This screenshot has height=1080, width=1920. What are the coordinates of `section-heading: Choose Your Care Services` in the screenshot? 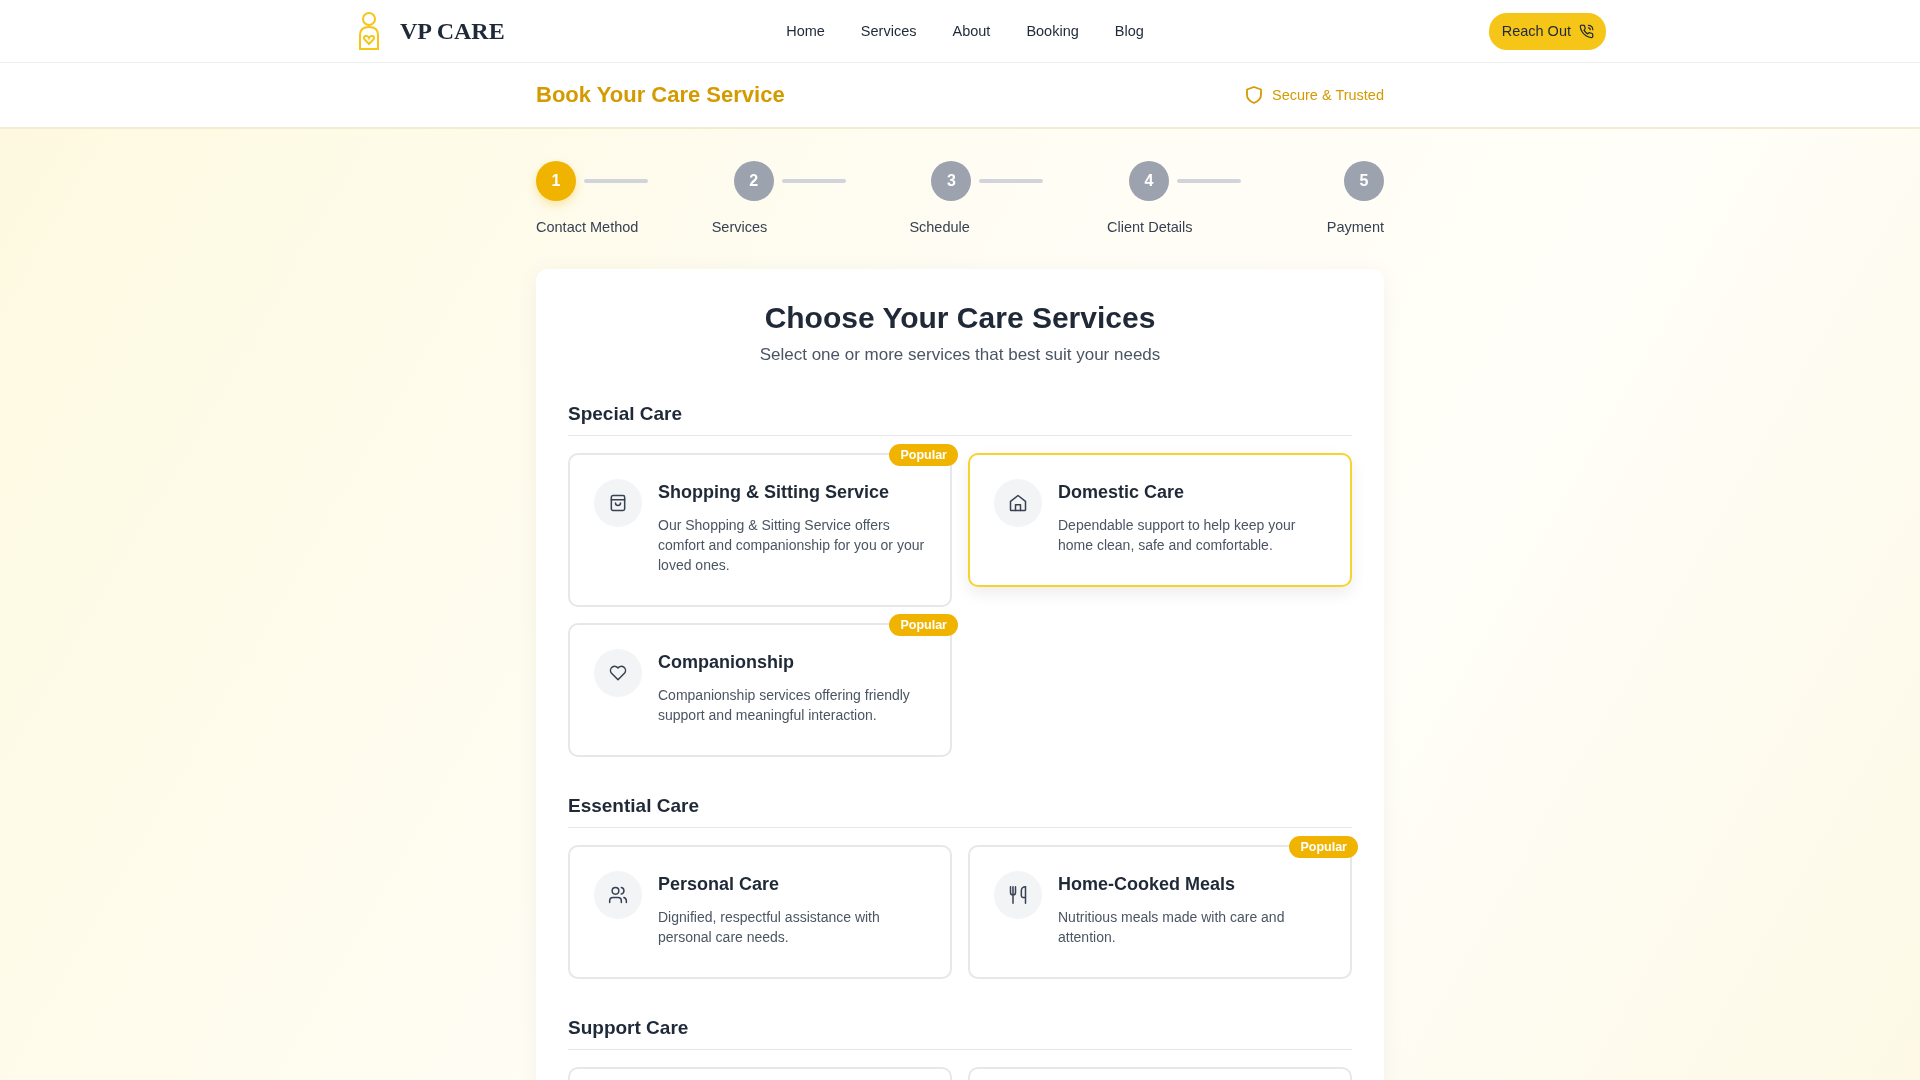 It's located at (960, 318).